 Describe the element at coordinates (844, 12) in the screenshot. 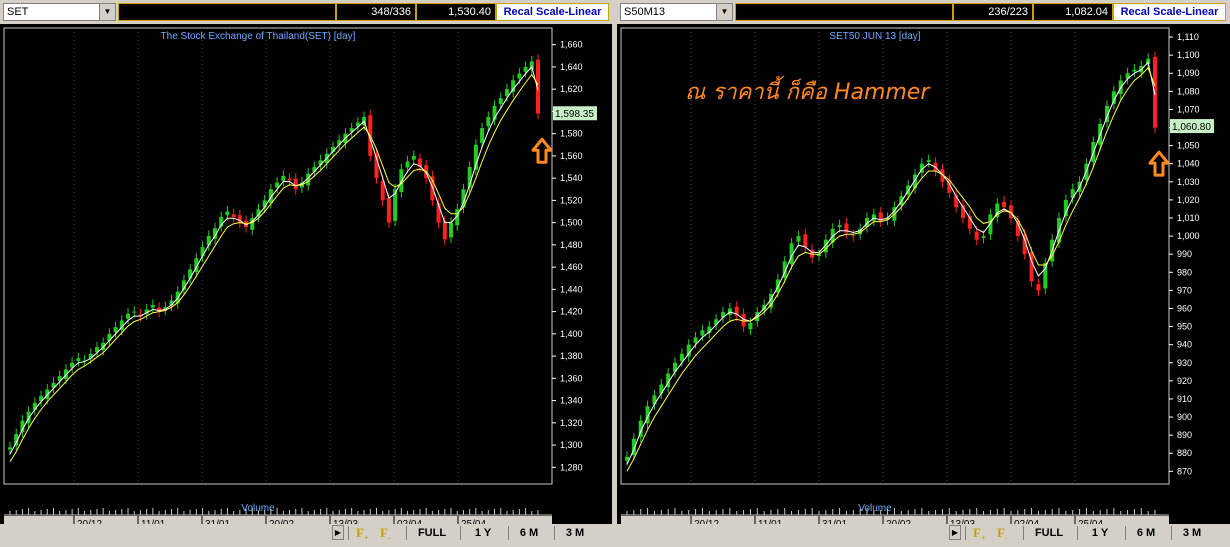

I see `empty-box` at that location.